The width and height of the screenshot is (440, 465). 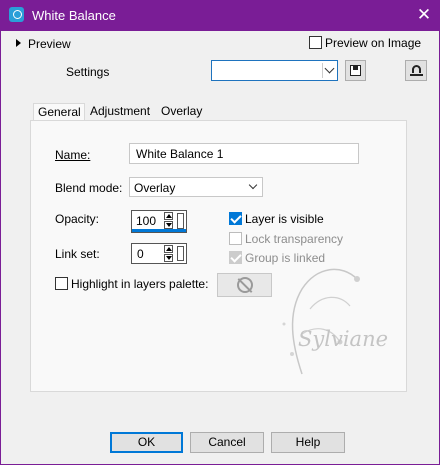 What do you see at coordinates (284, 219) in the screenshot?
I see `layer-visible-label: Layer is visible` at bounding box center [284, 219].